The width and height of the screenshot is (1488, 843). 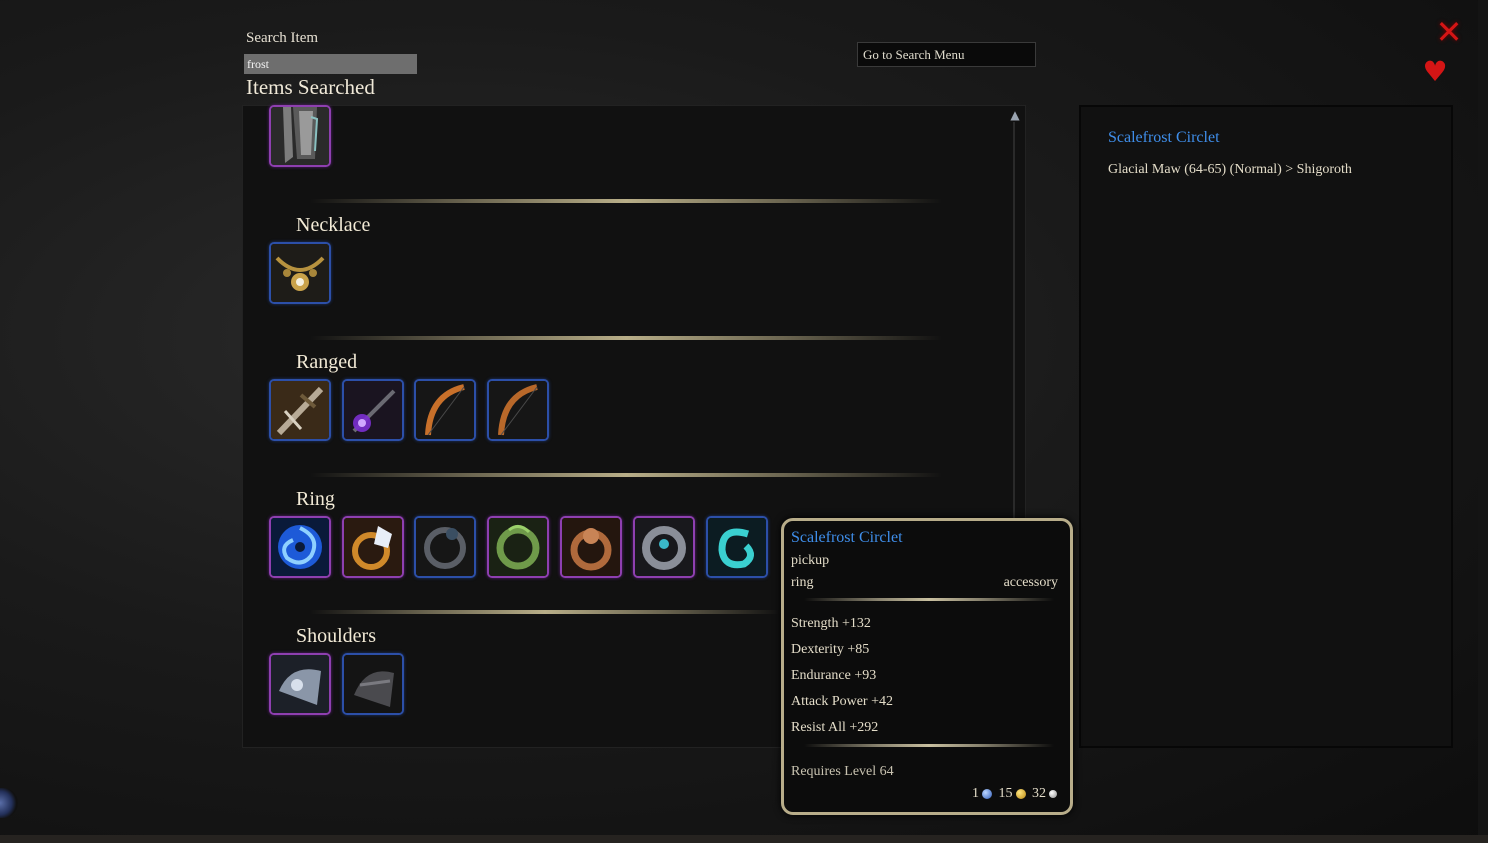 I want to click on tooltip-stat: Endurance +93, so click(x=834, y=675).